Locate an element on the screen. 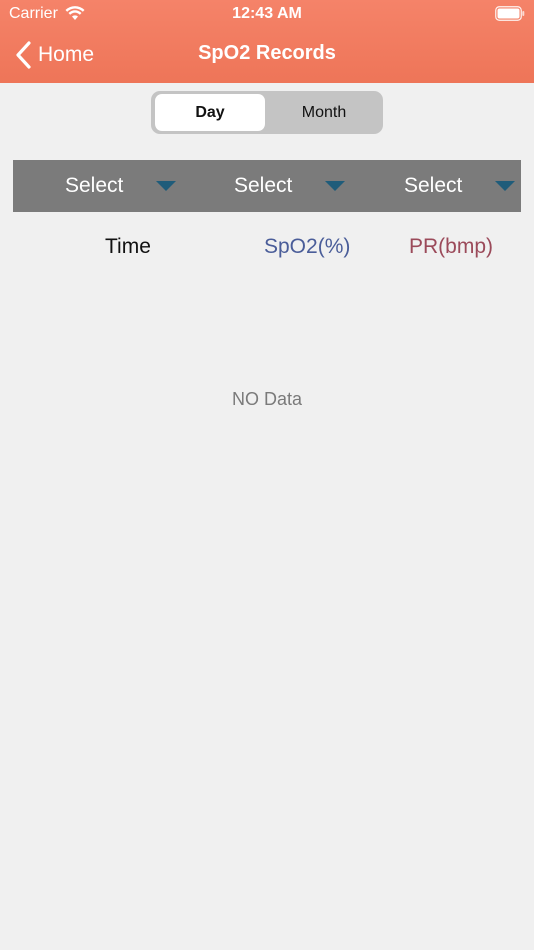 This screenshot has height=950, width=534. filter-select-3: Select is located at coordinates (435, 186).